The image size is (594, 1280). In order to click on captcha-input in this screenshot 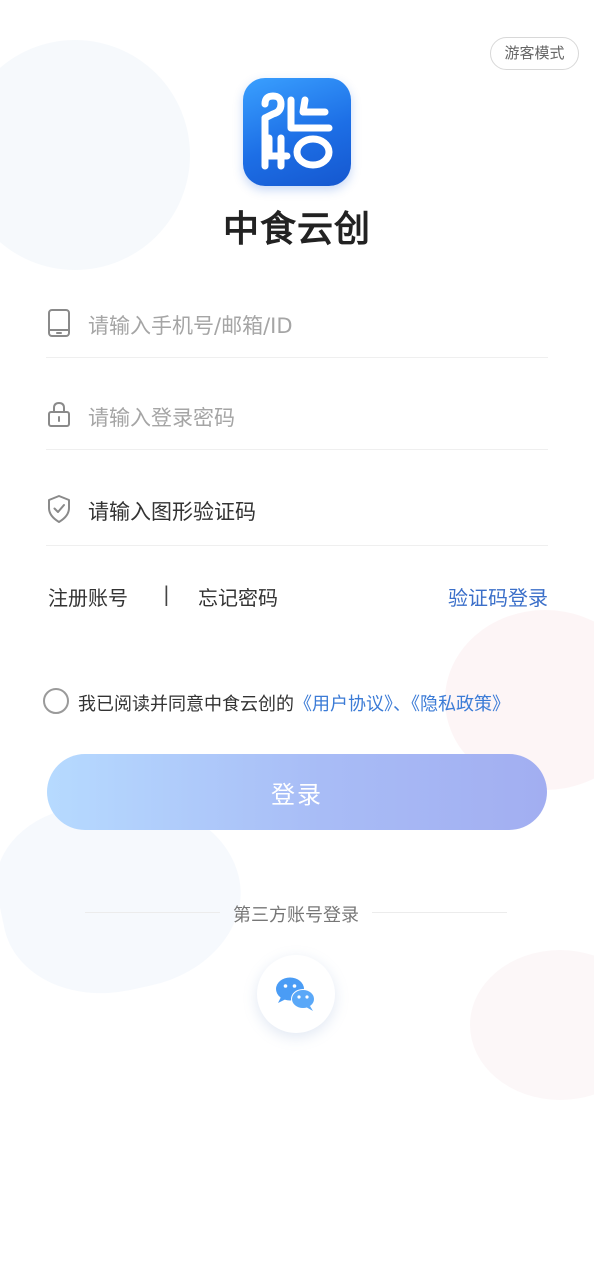, I will do `click(308, 511)`.